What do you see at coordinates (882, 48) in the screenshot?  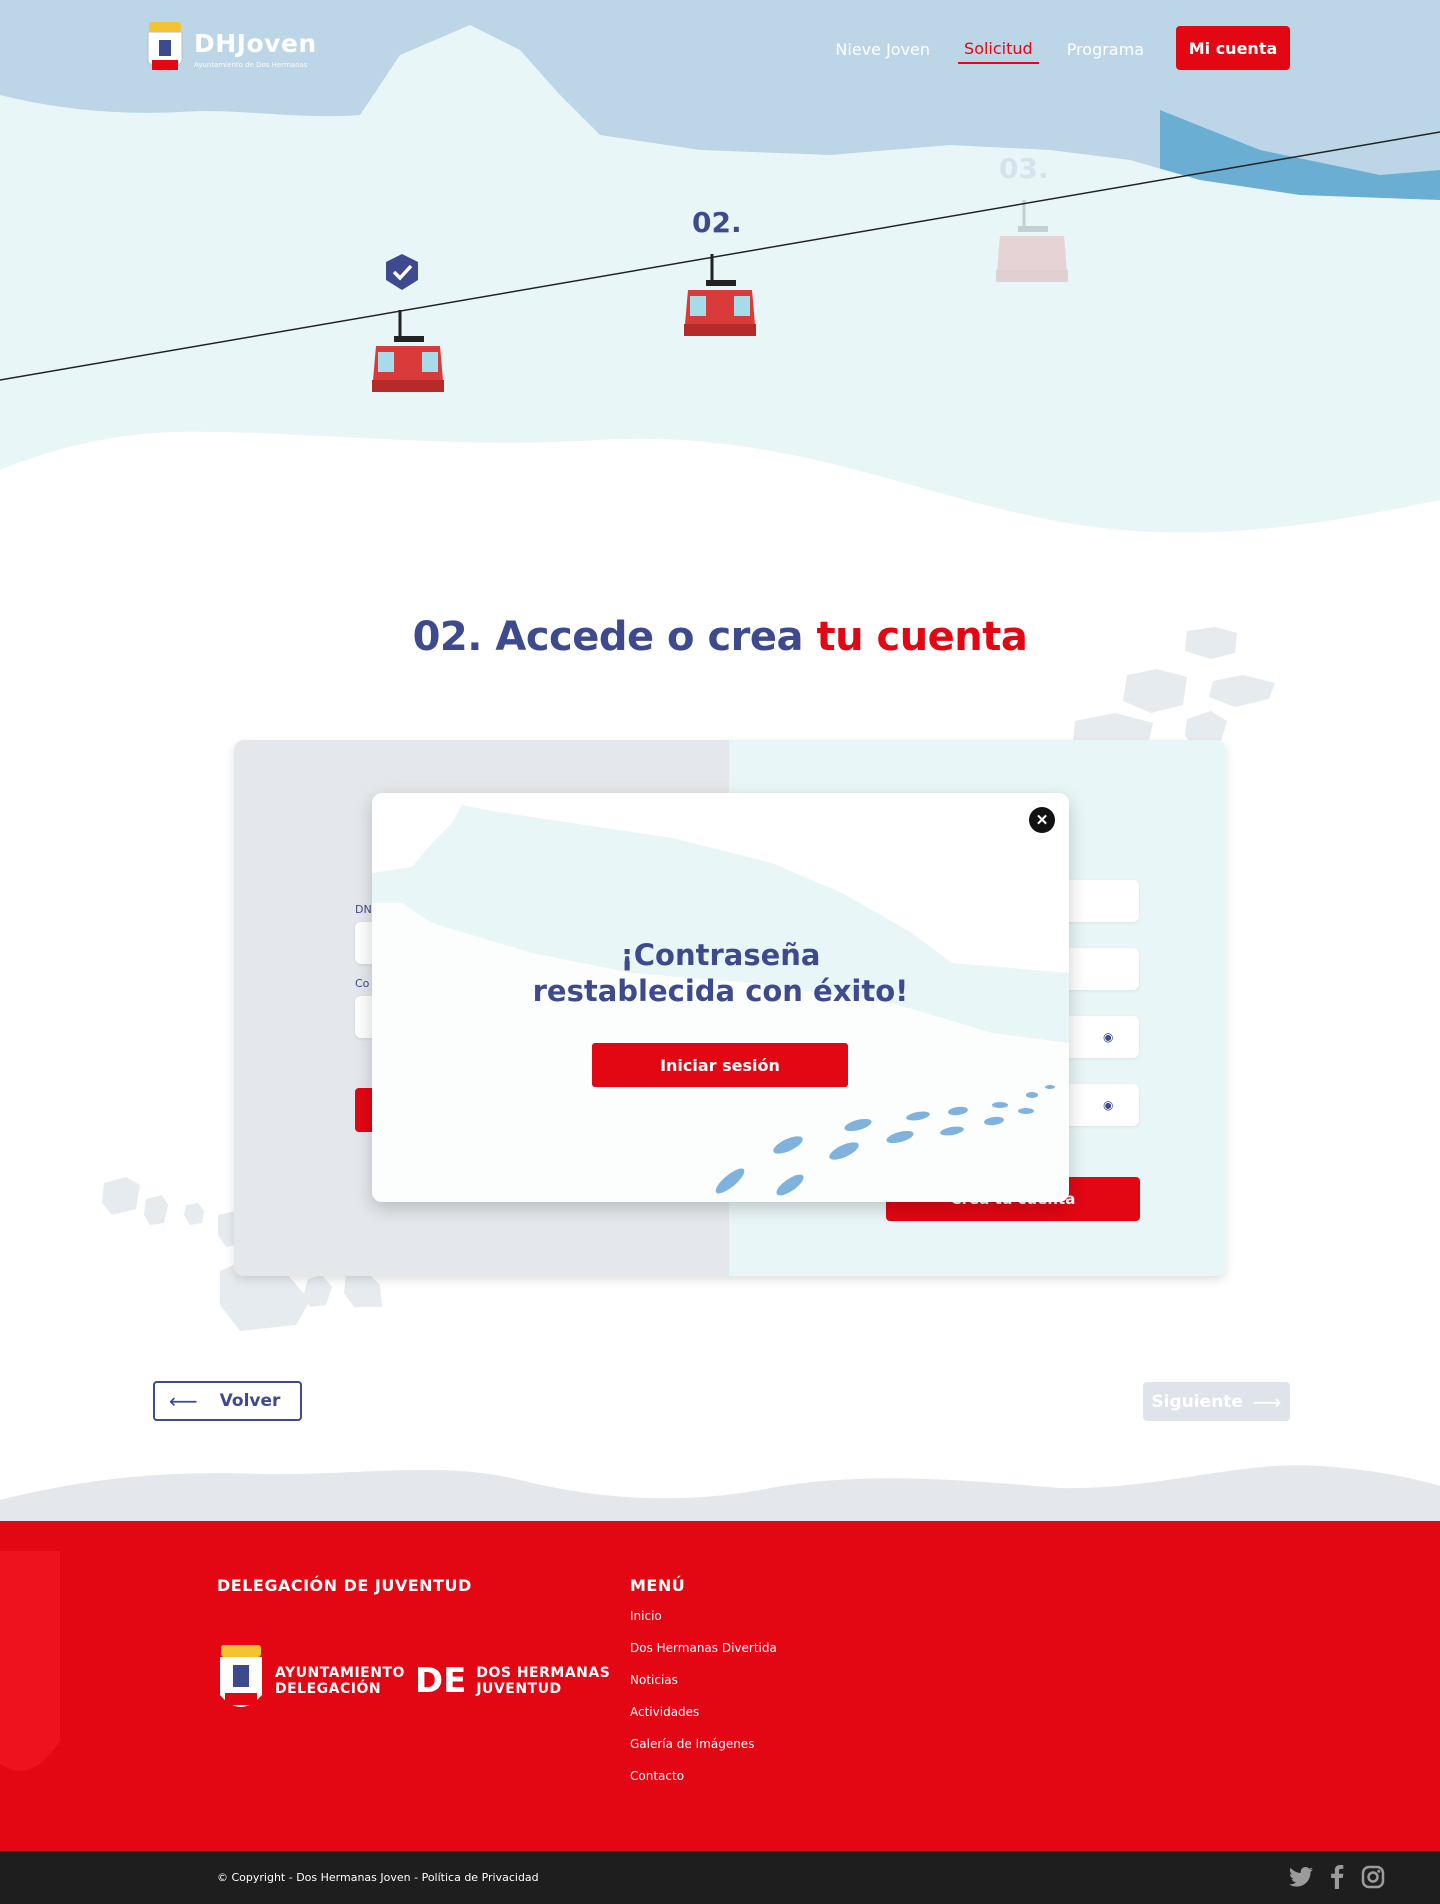 I see `nav-nieve-joven: Nieve Joven` at bounding box center [882, 48].